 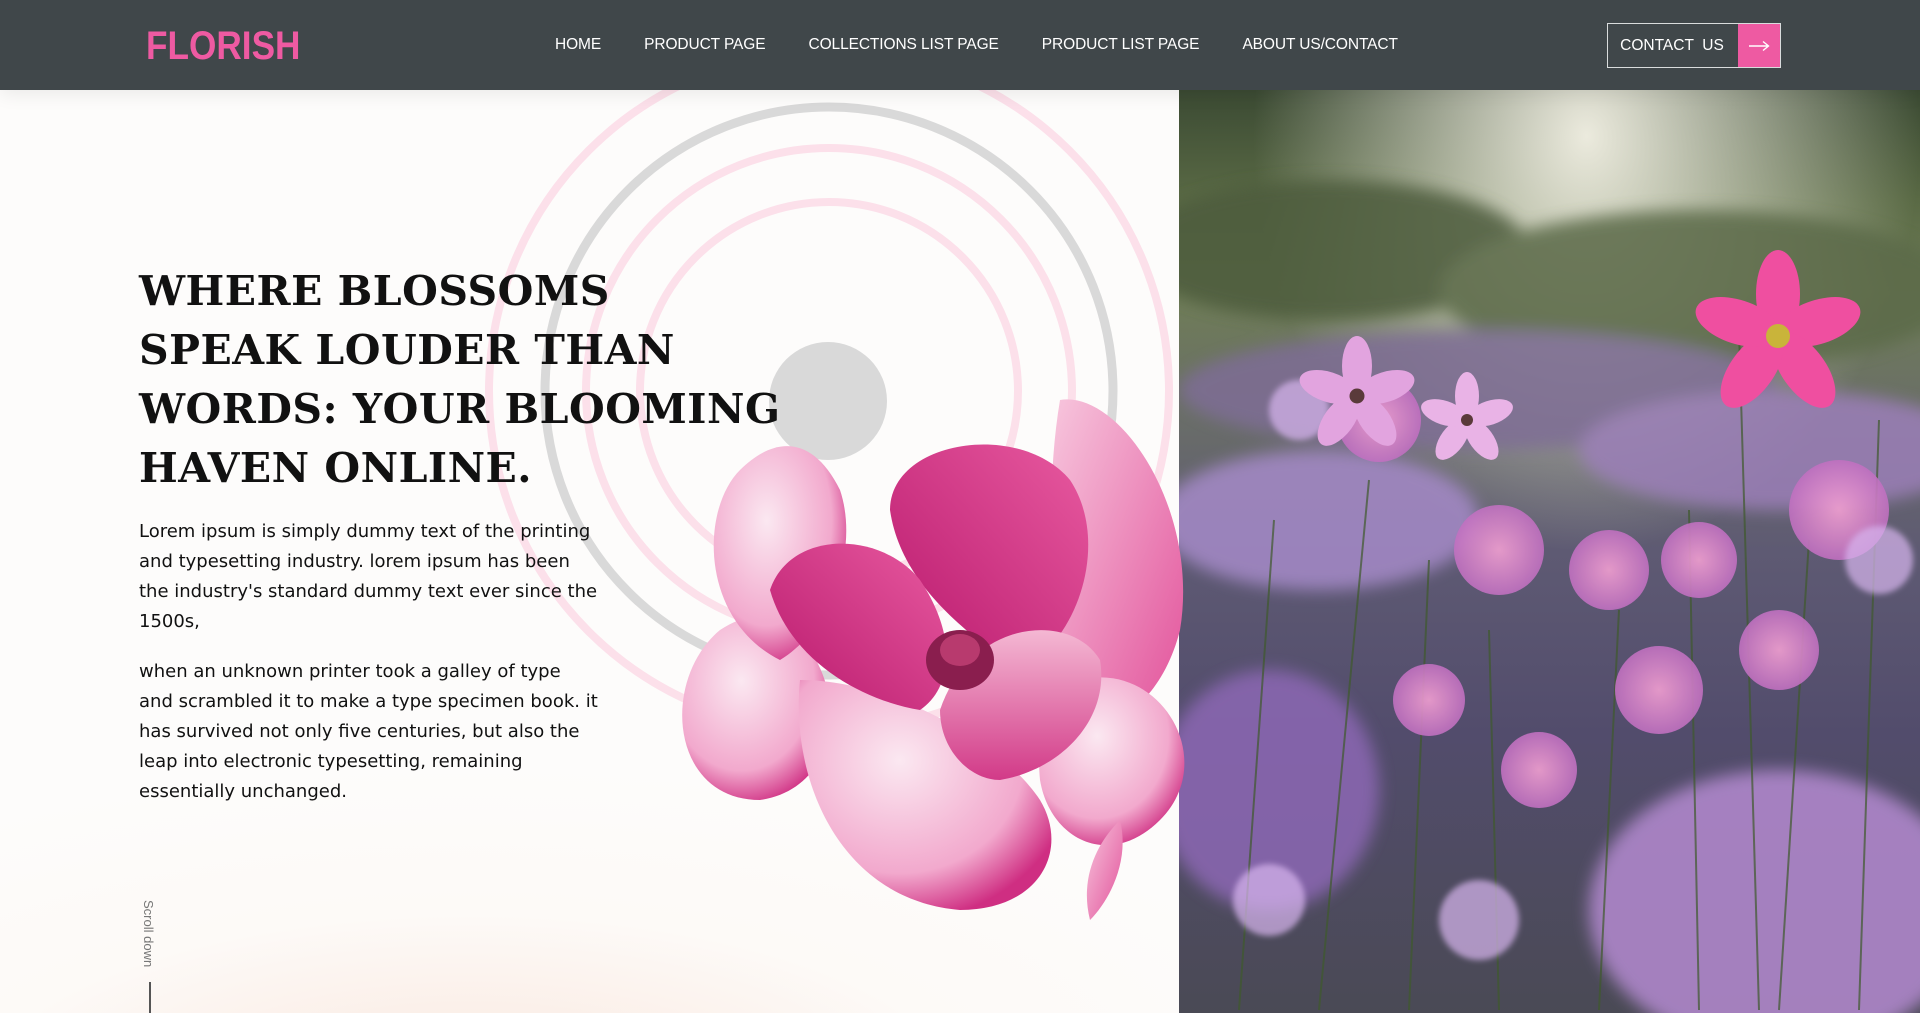 I want to click on contact-us-label: CONTACT US, so click(x=1672, y=45).